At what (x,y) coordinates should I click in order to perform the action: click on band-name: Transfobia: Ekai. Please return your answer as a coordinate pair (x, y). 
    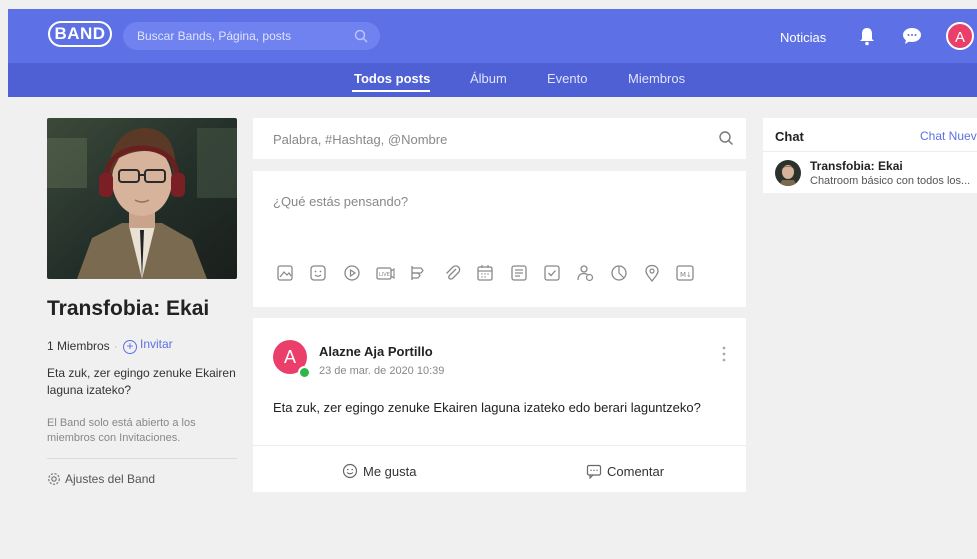
    Looking at the image, I should click on (128, 308).